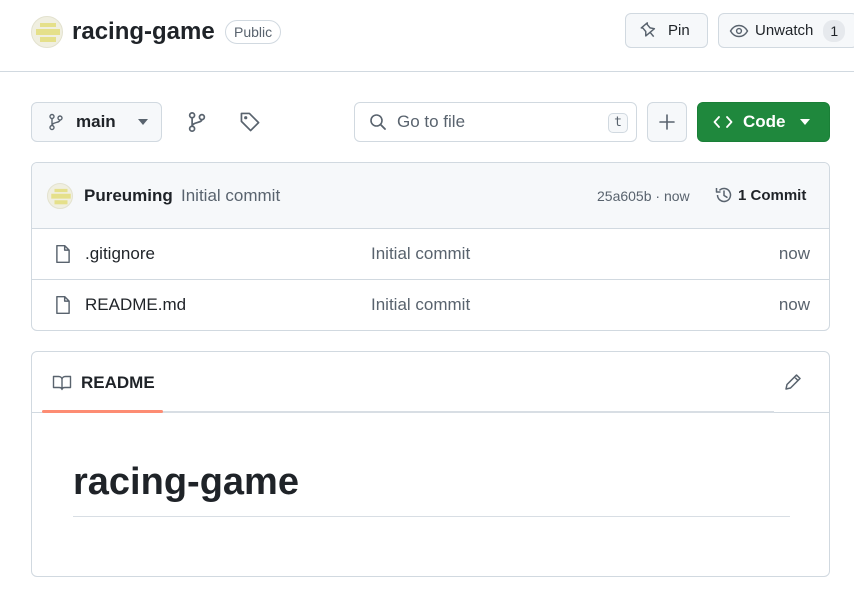 This screenshot has height=601, width=854. I want to click on pencil-icon, so click(793, 382).